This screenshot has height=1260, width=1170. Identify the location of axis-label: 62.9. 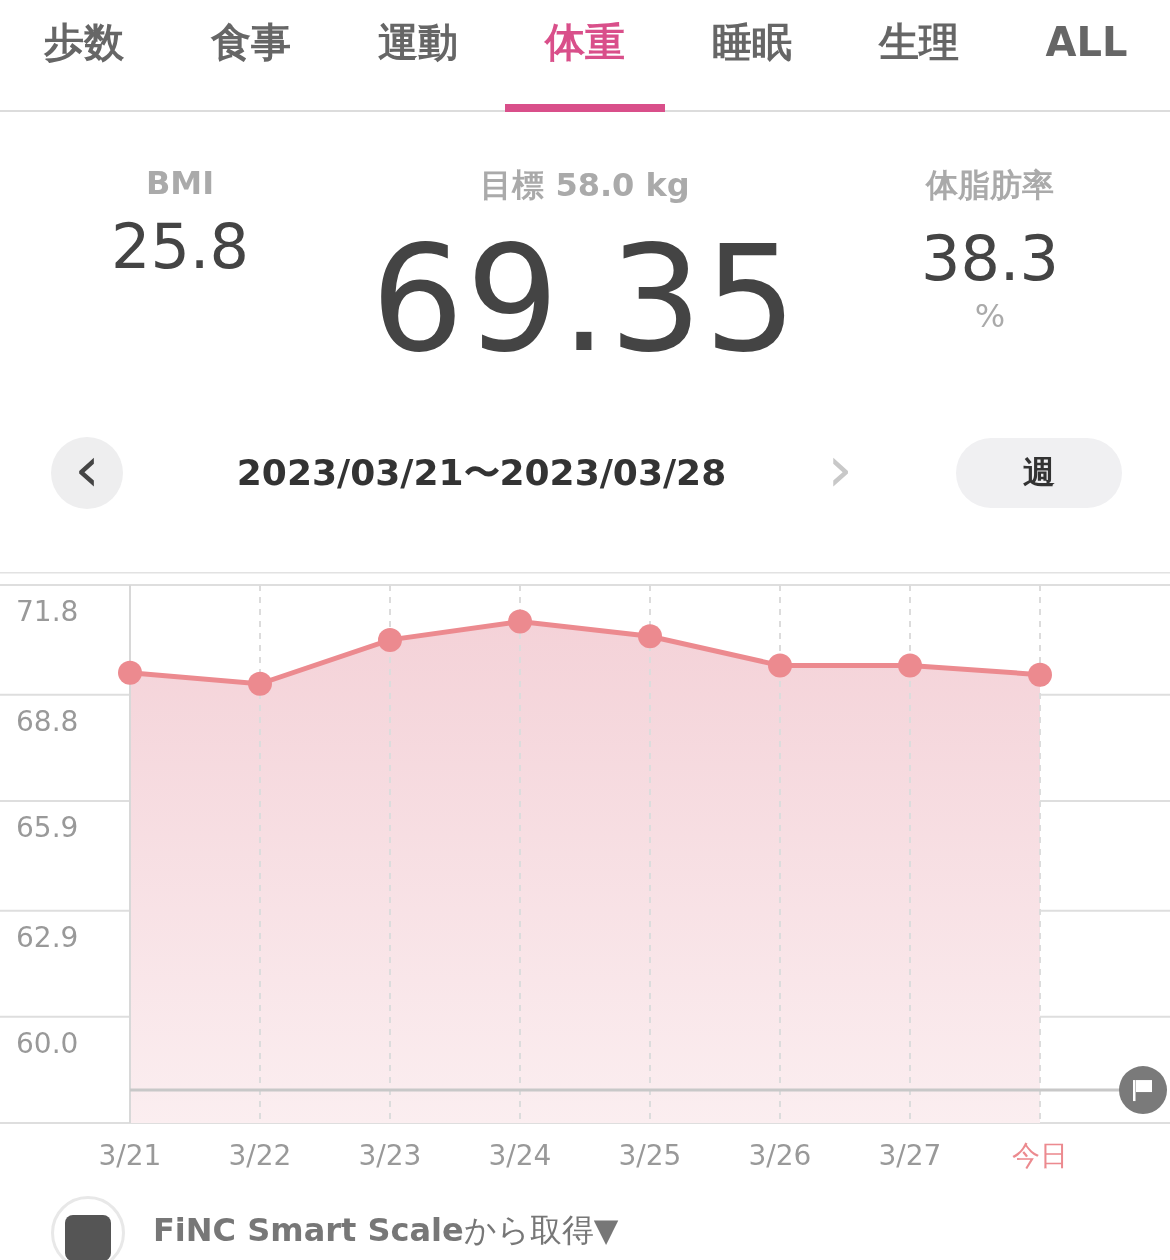
(47, 937).